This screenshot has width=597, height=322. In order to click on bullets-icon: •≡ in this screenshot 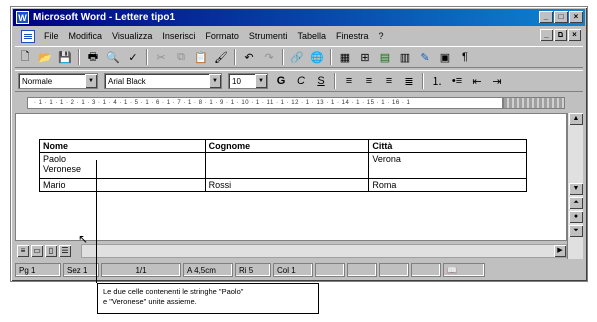, I will do `click(457, 81)`.